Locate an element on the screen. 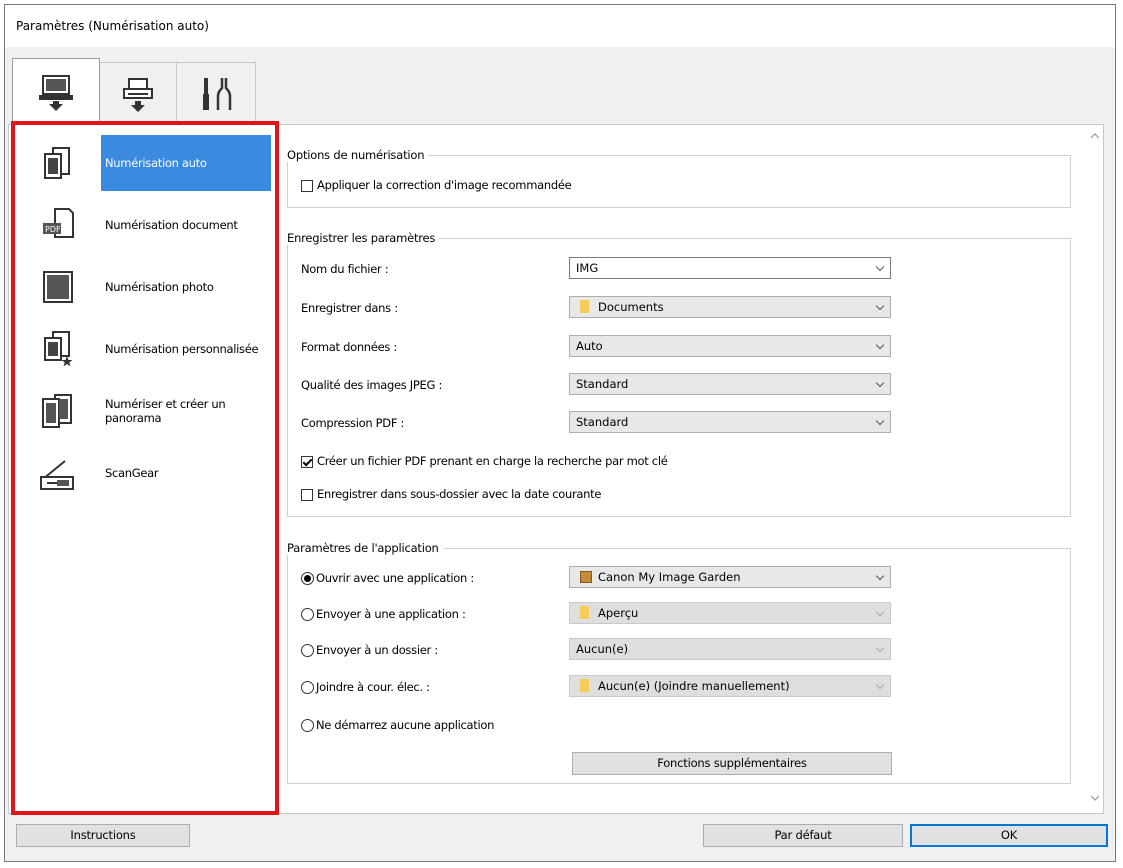  attach-email-label: Joindre à cour. élec. : is located at coordinates (373, 687).